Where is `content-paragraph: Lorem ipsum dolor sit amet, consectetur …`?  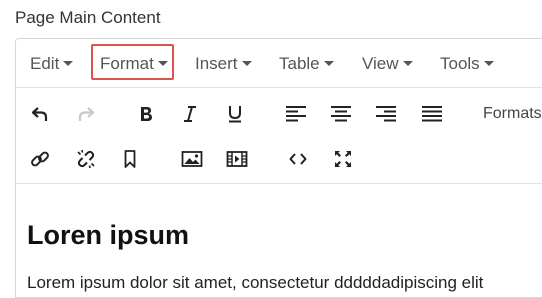
content-paragraph: Lorem ipsum dolor sit amet, consectetur … is located at coordinates (255, 282).